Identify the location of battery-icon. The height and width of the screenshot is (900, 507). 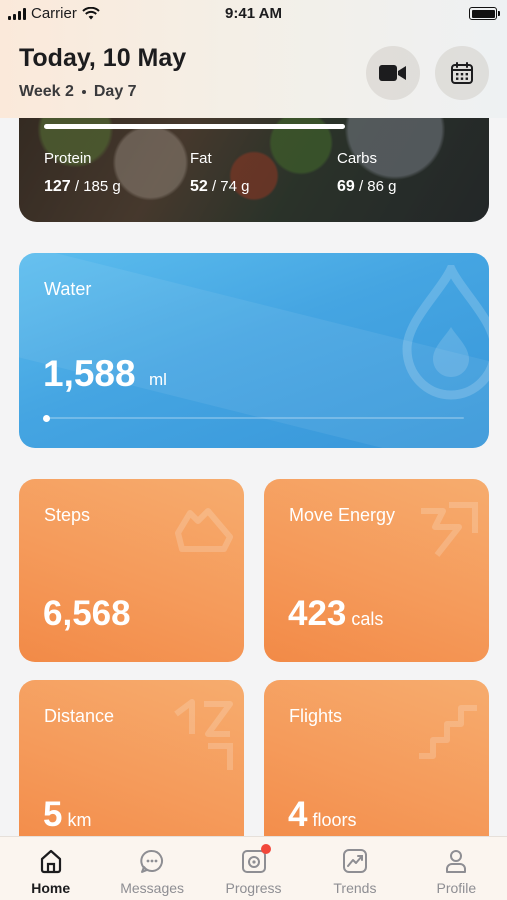
(484, 13).